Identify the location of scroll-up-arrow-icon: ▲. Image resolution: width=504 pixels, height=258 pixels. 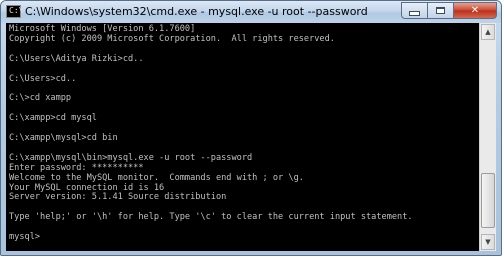
(488, 32).